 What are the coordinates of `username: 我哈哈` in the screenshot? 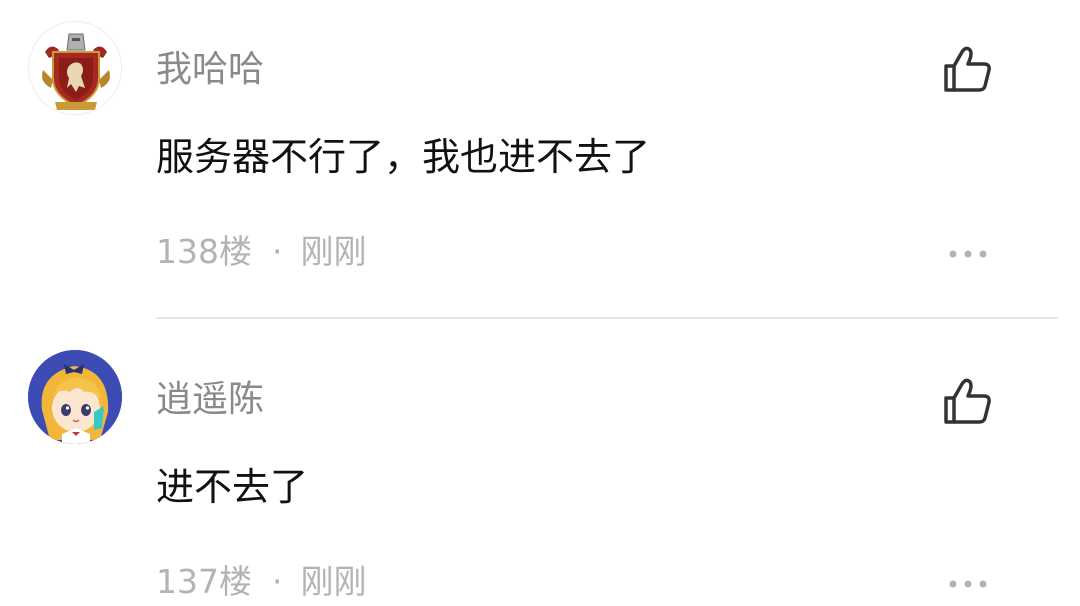 It's located at (210, 70).